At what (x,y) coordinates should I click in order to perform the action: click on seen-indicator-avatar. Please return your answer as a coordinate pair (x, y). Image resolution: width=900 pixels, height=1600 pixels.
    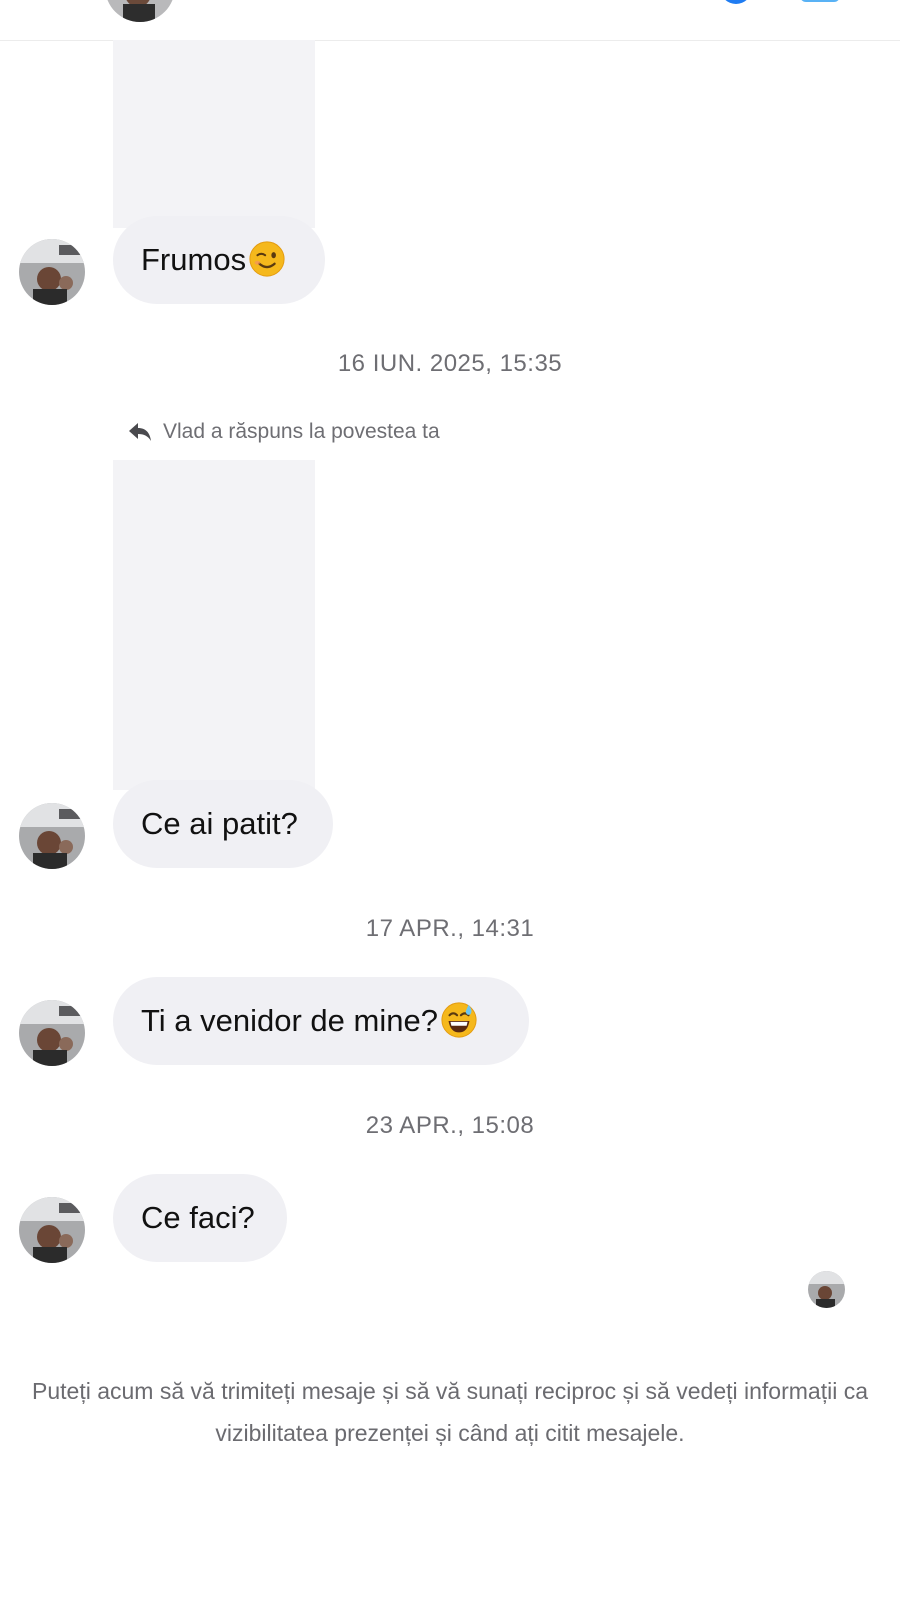
    Looking at the image, I should click on (826, 1289).